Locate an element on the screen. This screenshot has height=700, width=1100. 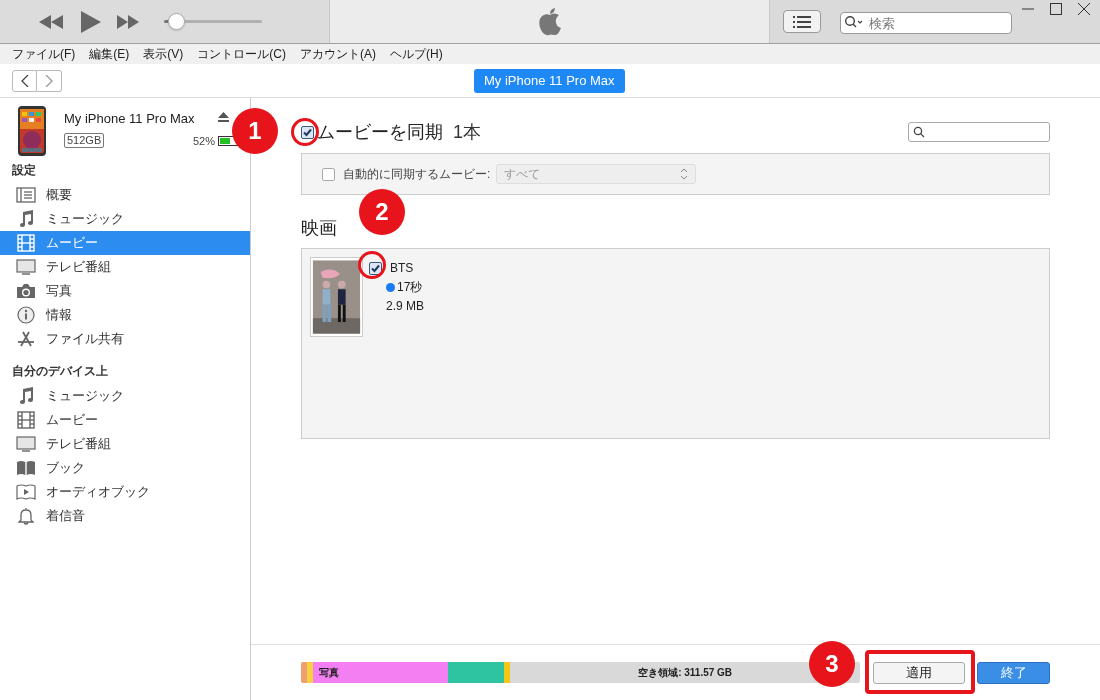
forward-button is located at coordinates (49, 80).